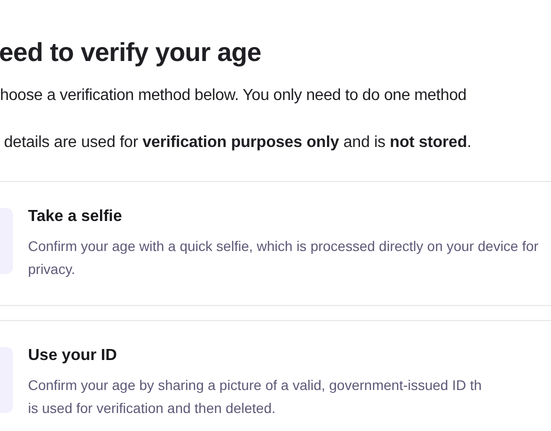  Describe the element at coordinates (238, 143) in the screenshot. I see `privacy-notice: details are used for verification purposes only and is not stored.` at that location.